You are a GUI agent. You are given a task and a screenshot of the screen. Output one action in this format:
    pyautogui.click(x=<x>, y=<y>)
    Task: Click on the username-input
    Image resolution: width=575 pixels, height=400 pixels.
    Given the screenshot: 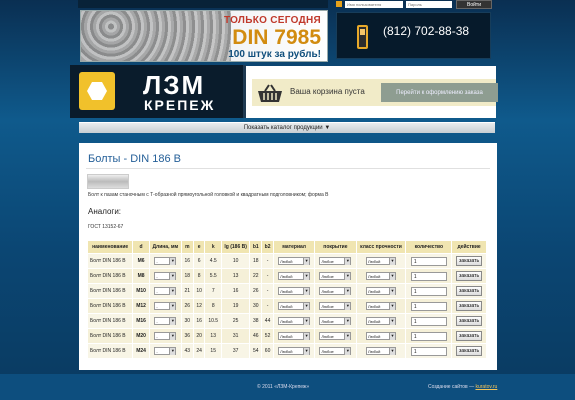 What is the action you would take?
    pyautogui.click(x=374, y=4)
    